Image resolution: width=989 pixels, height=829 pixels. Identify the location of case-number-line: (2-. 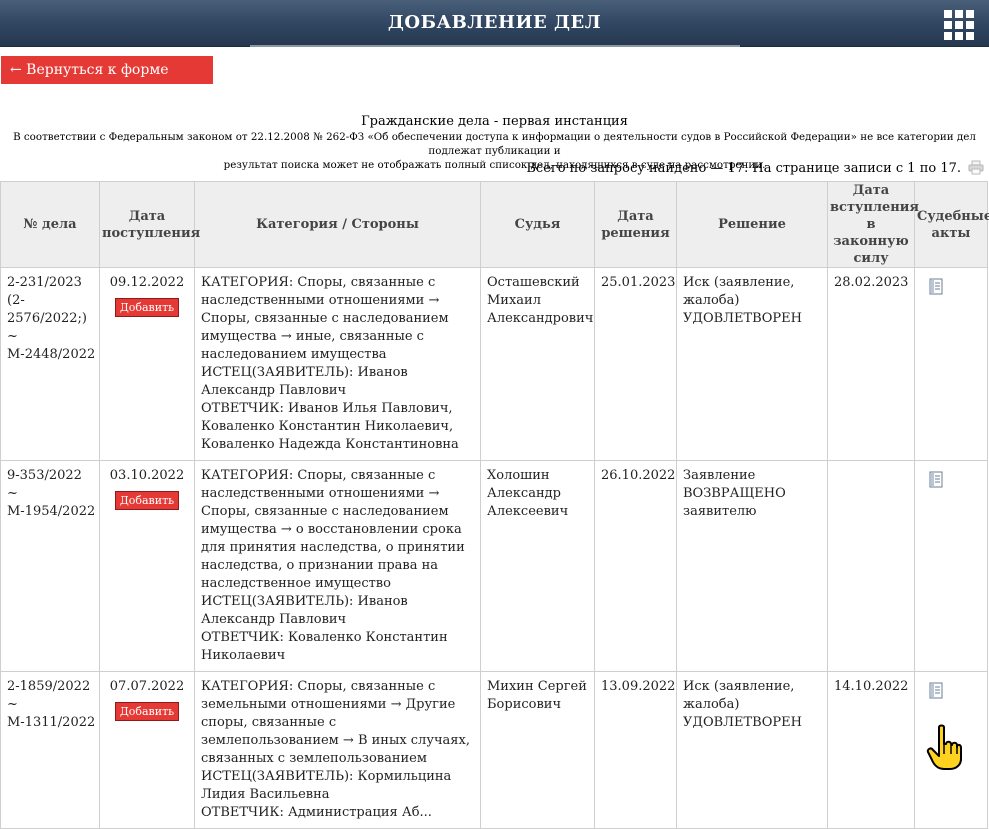
(16, 300).